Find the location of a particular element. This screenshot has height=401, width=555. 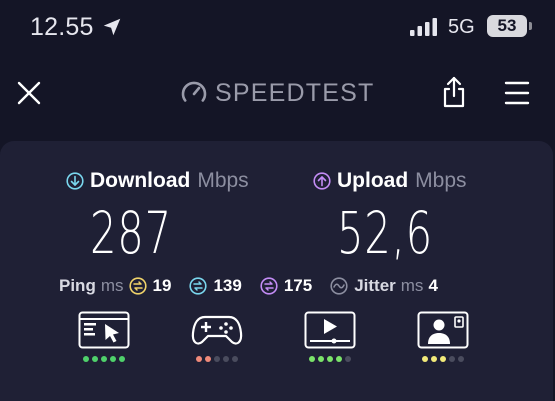

upload-header: Upload Mbps is located at coordinates (390, 181).